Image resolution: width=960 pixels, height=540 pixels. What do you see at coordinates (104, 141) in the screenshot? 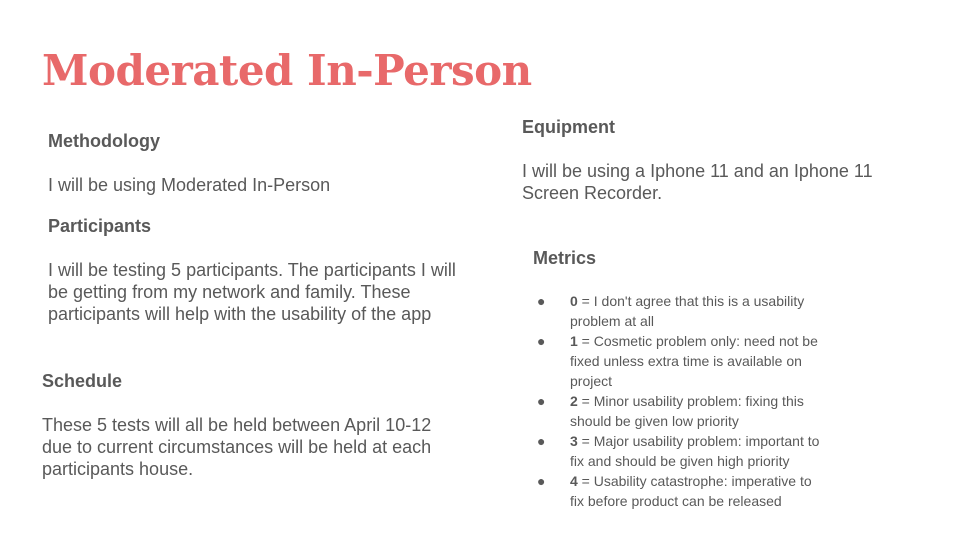
I see `methodology-heading: Methodology` at bounding box center [104, 141].